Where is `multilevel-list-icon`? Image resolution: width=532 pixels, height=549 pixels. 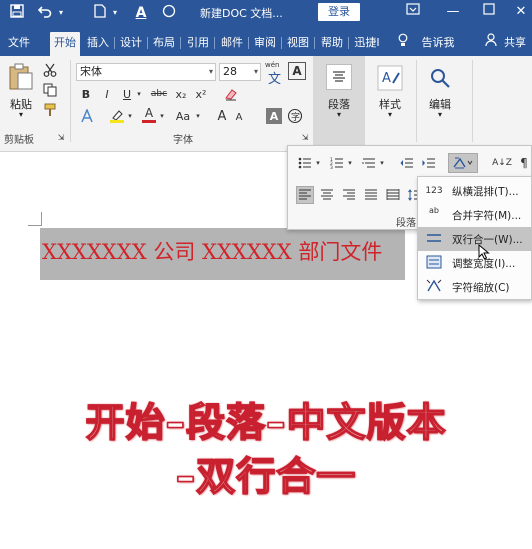 multilevel-list-icon is located at coordinates (369, 163).